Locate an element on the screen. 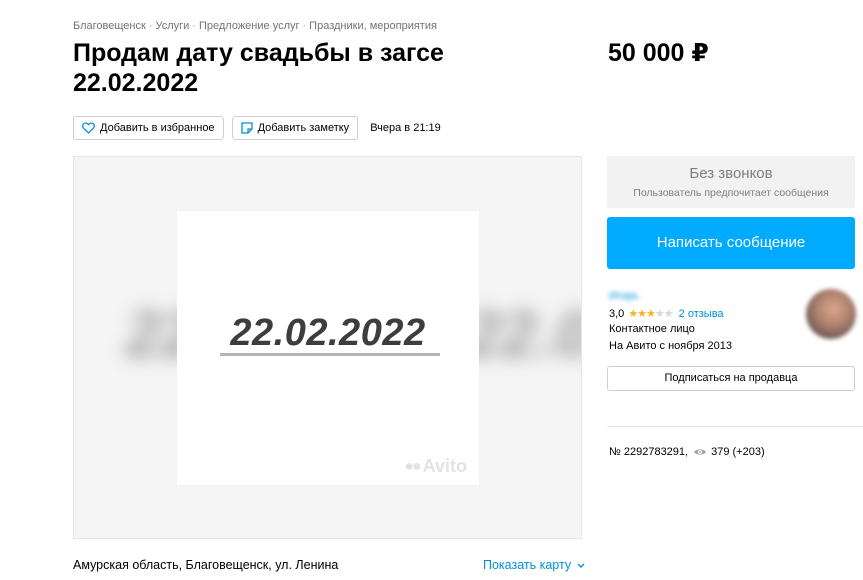 This screenshot has width=863, height=580. note-icon is located at coordinates (246, 128).